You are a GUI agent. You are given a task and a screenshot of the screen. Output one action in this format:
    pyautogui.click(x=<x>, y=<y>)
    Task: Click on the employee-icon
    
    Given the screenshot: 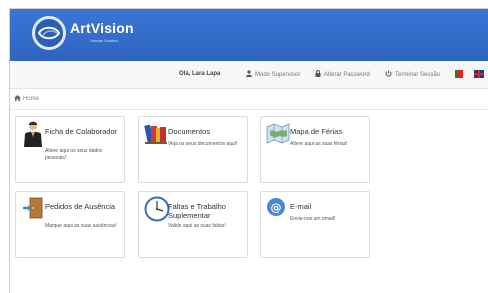 What is the action you would take?
    pyautogui.click(x=33, y=134)
    